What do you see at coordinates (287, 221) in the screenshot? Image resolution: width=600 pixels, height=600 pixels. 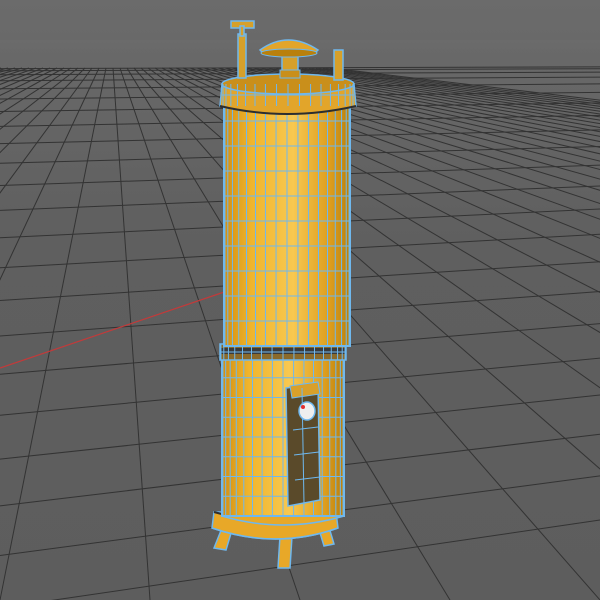 I see `upper-tank` at bounding box center [287, 221].